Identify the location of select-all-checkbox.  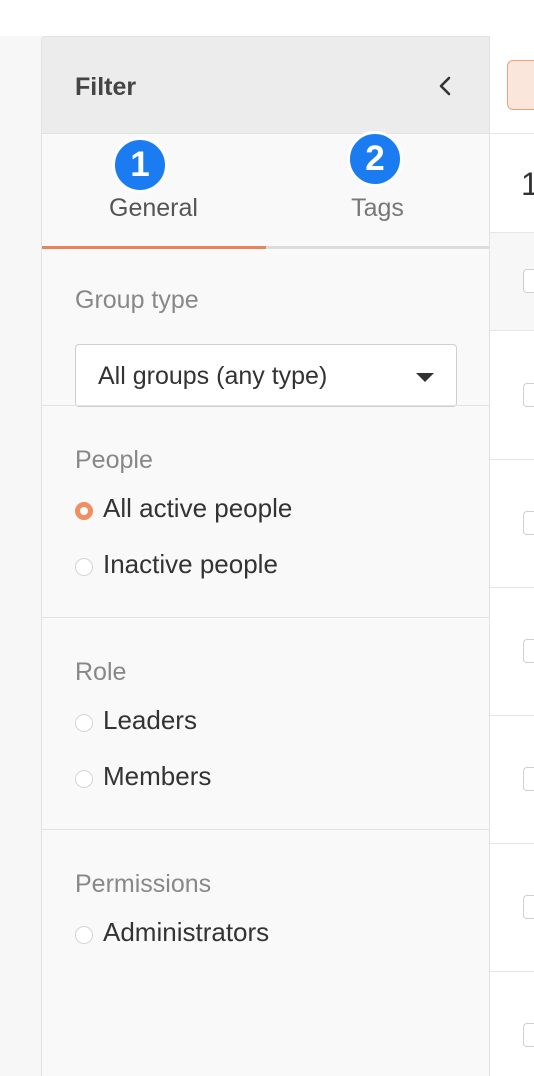
(528, 281).